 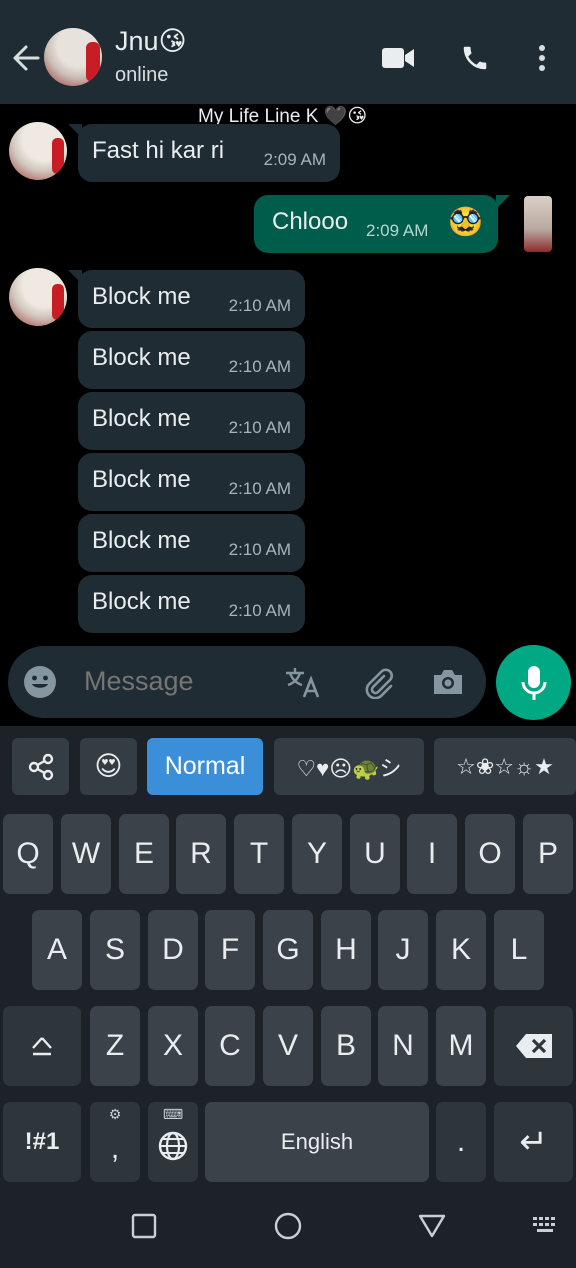 I want to click on contact-name: Jnu😘, so click(x=151, y=41).